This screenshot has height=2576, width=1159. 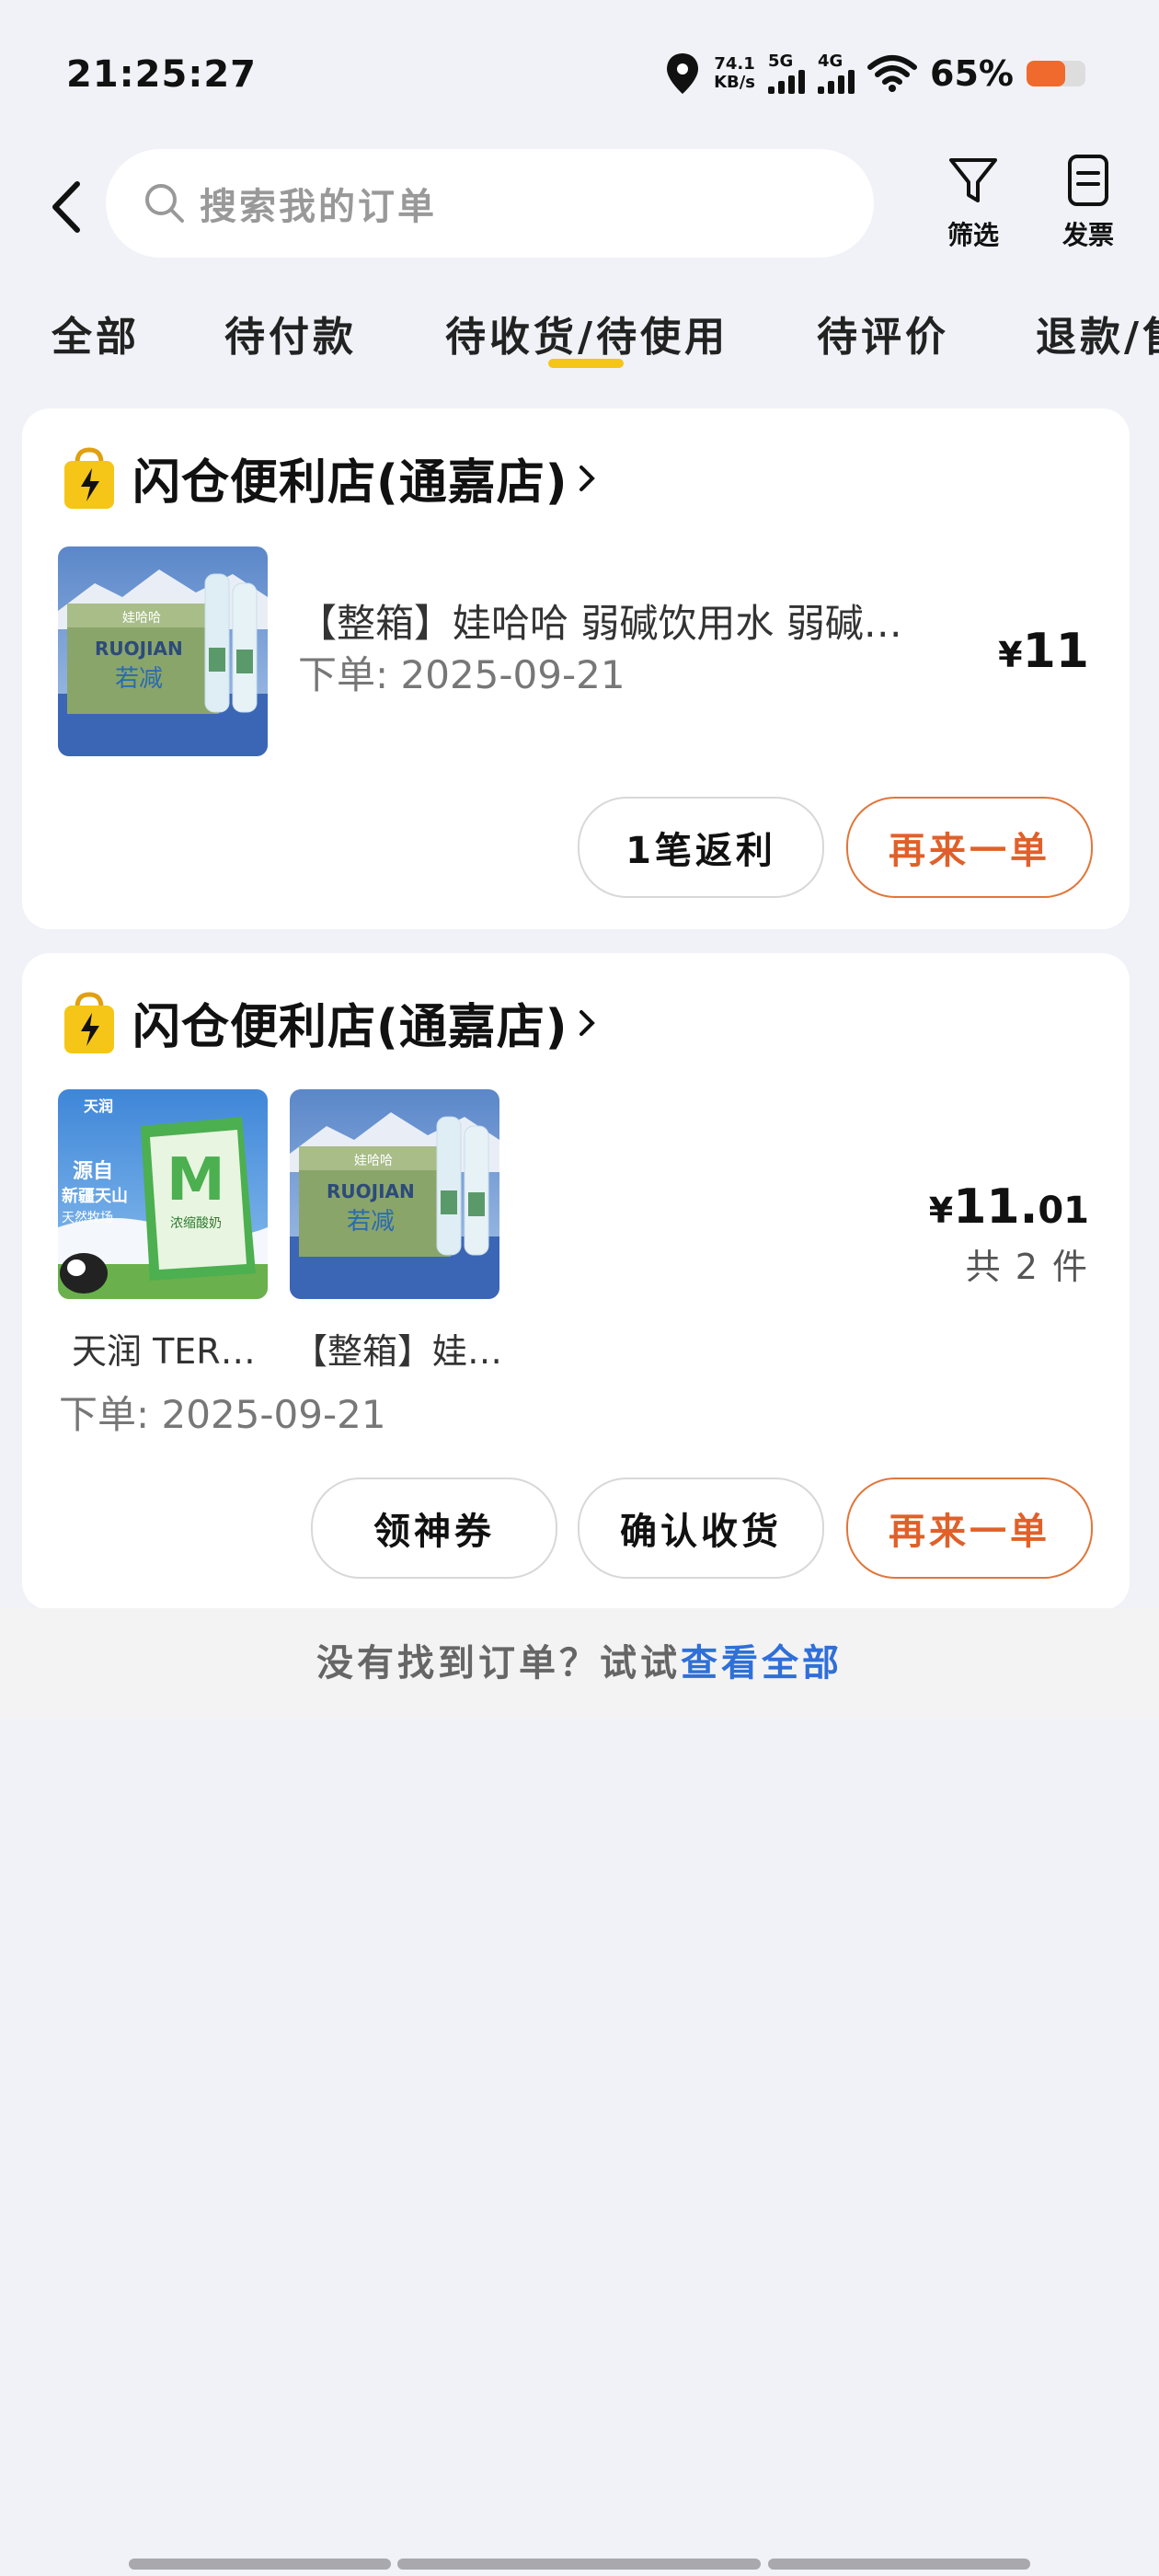 I want to click on status-bar: 21:25:27 74.1 KB/s 5G 4G 65%, so click(x=579, y=73).